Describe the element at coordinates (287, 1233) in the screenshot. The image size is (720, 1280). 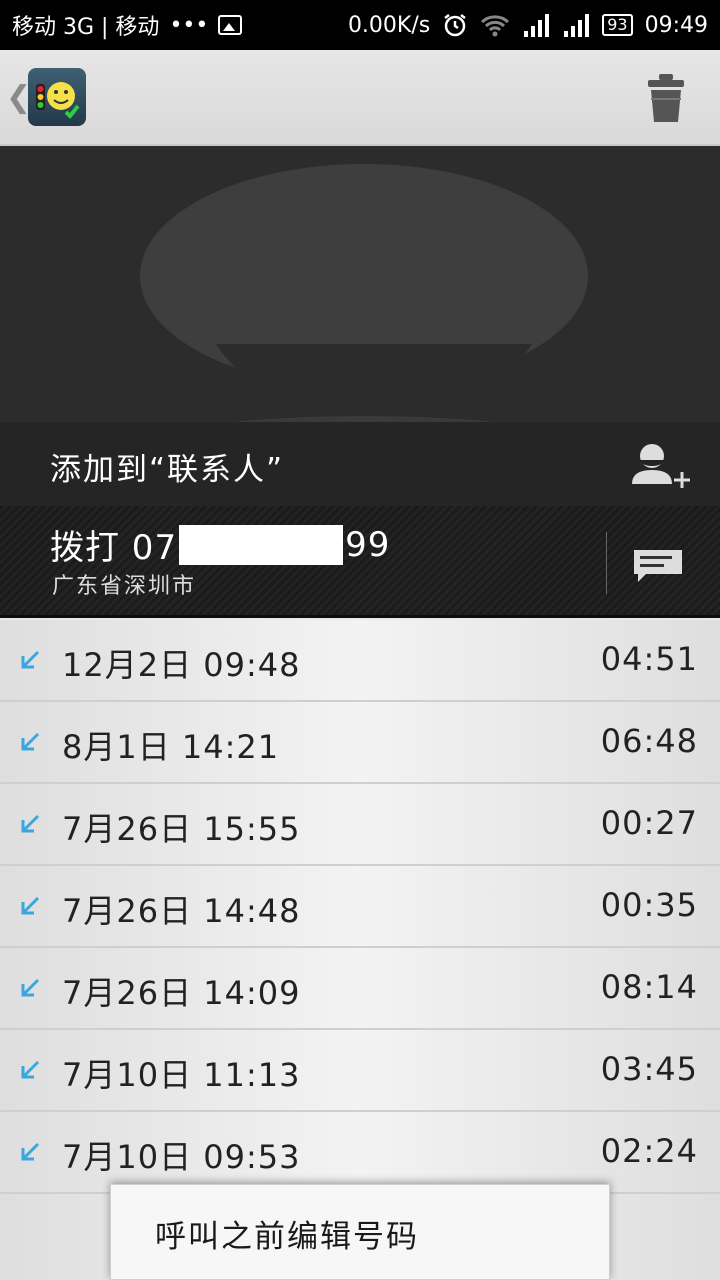
I see `edit-number-before-call-item: 呼叫之前编辑号码` at that location.